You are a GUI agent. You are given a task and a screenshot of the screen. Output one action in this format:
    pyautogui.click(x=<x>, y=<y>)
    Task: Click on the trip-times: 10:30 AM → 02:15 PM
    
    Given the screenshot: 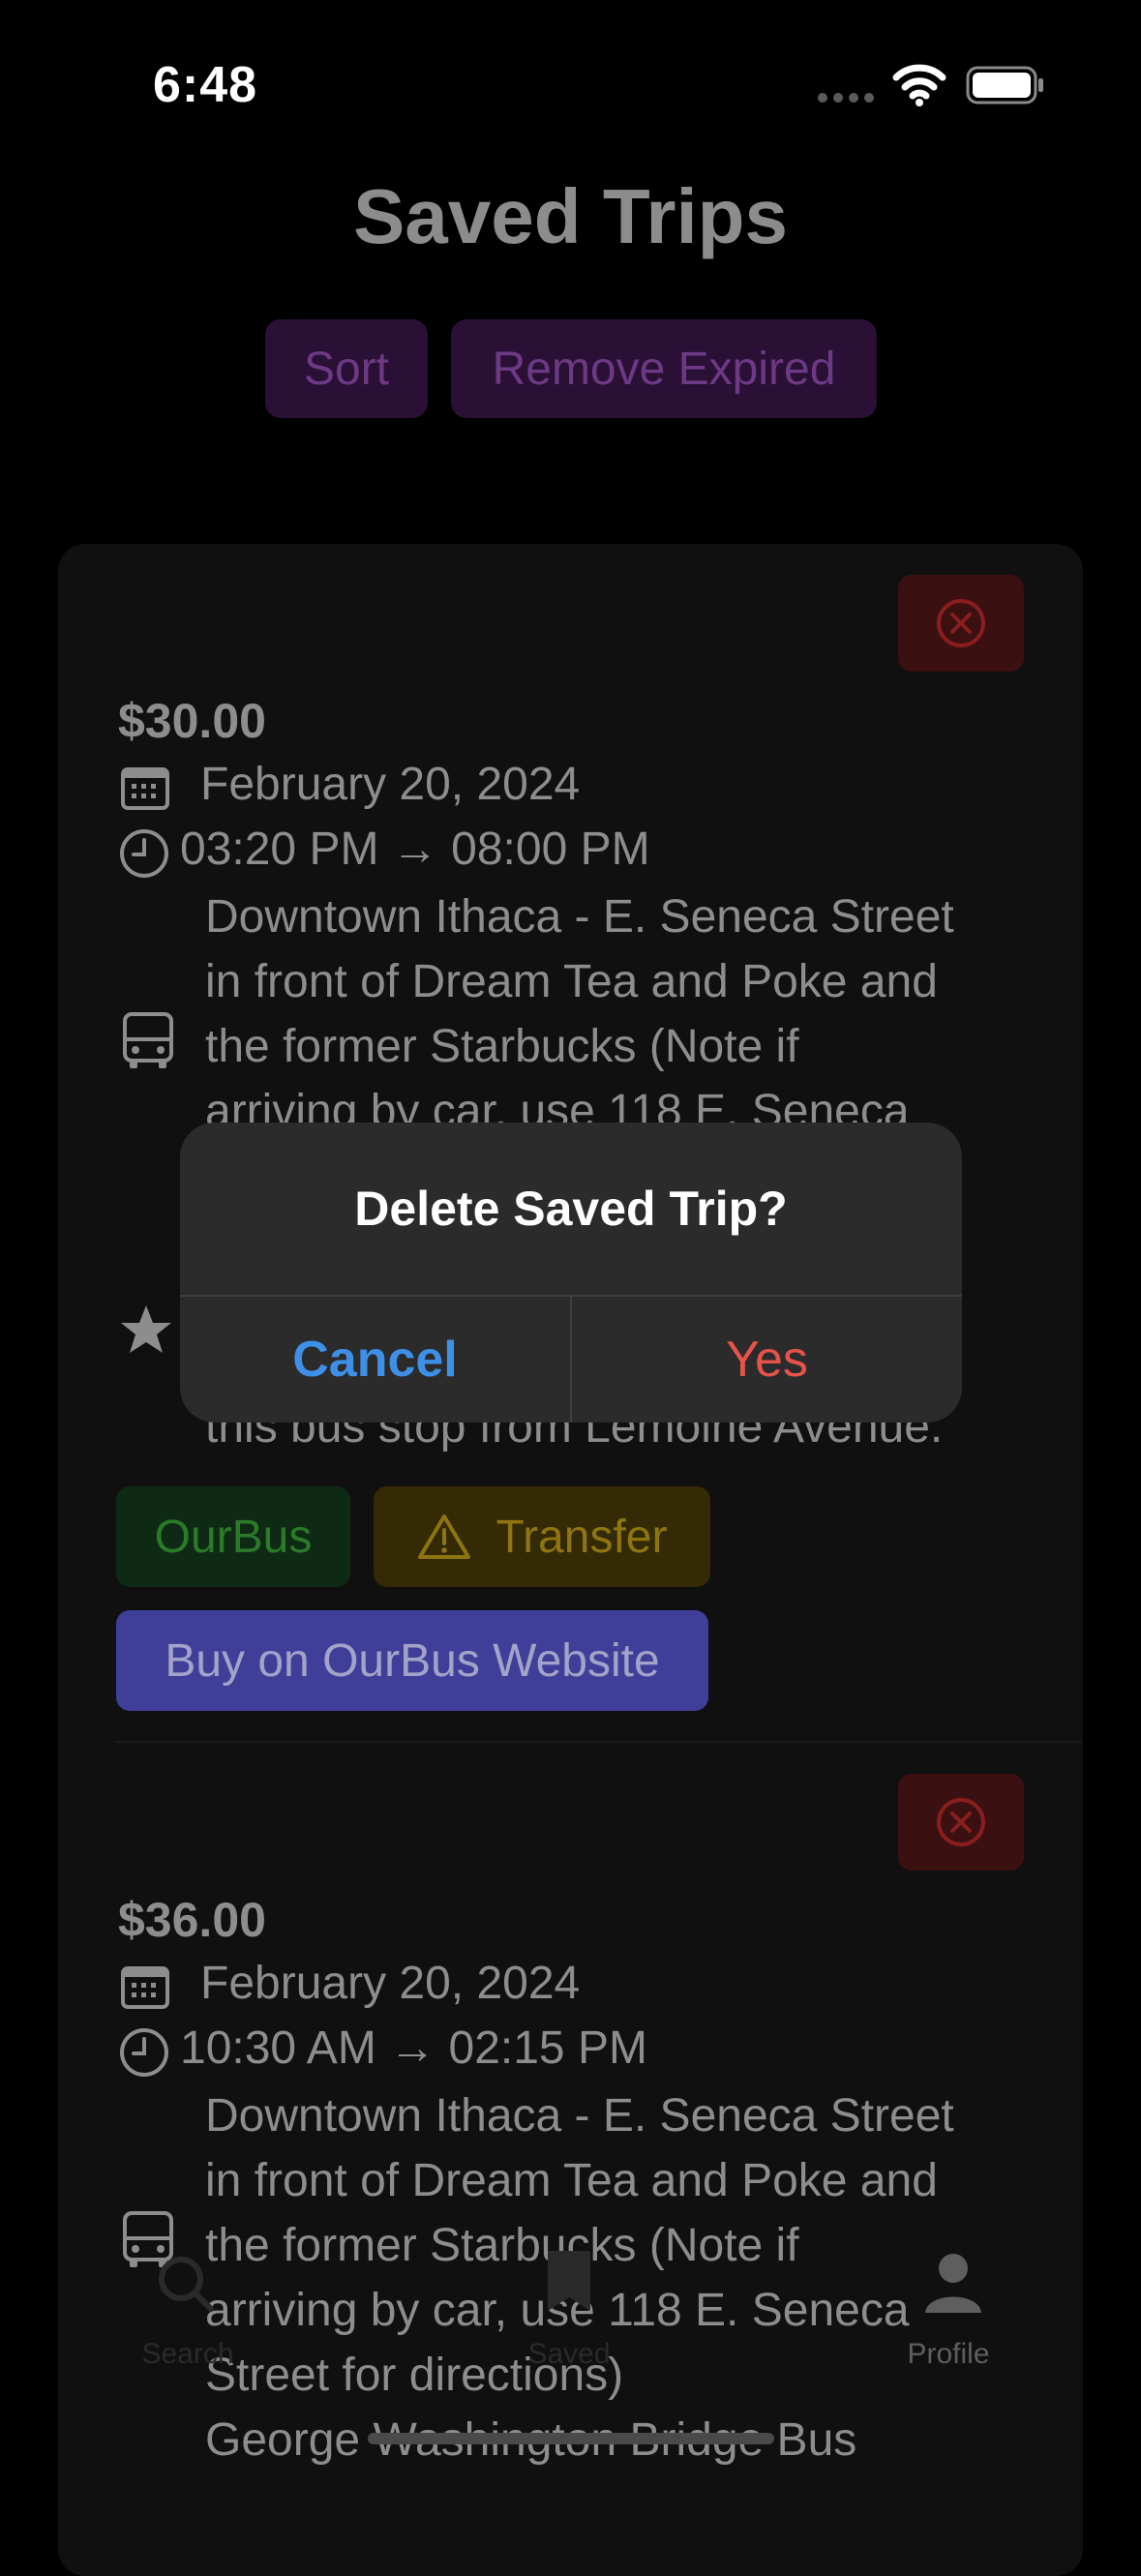 What is the action you would take?
    pyautogui.click(x=414, y=2048)
    